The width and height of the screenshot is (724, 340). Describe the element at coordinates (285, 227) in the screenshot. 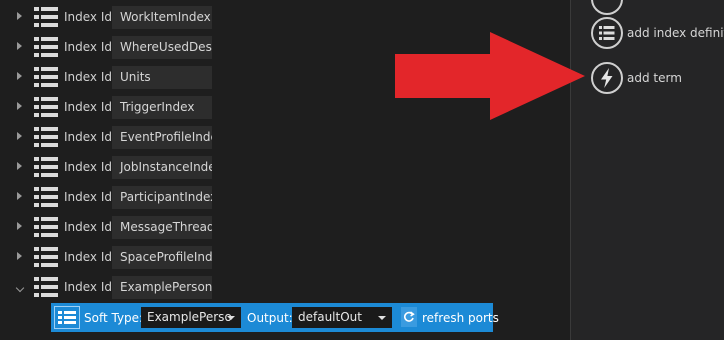

I see `index-row: Index Id: MessageThreadIn` at that location.